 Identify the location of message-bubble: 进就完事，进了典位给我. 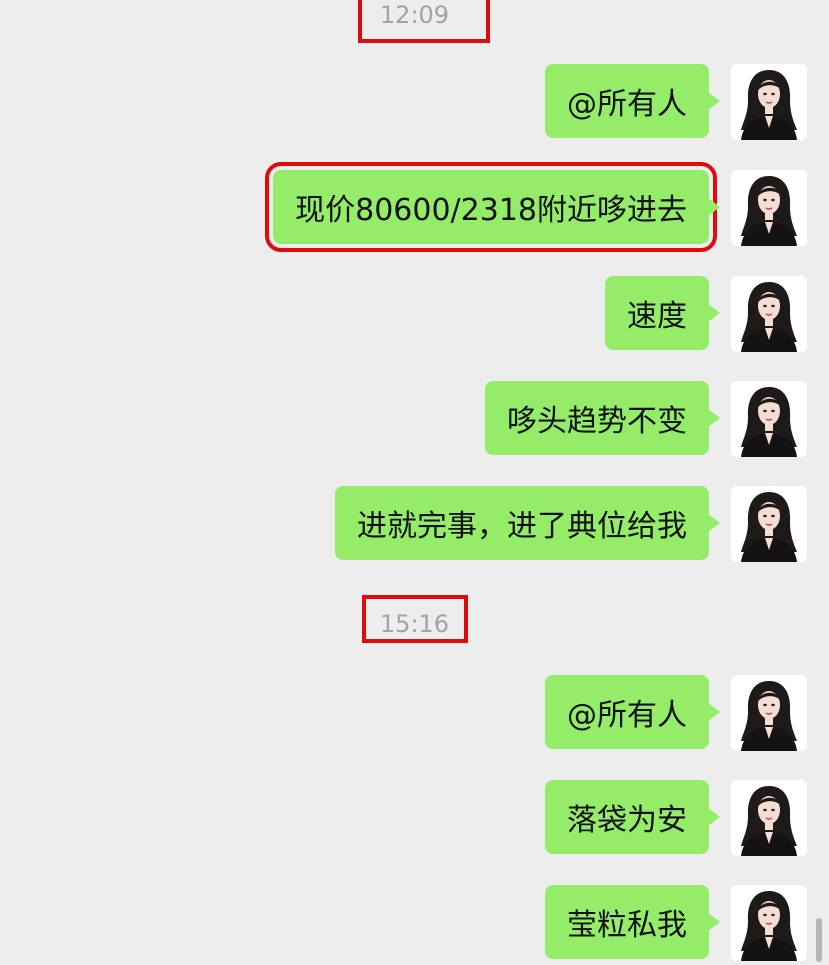
(527, 523).